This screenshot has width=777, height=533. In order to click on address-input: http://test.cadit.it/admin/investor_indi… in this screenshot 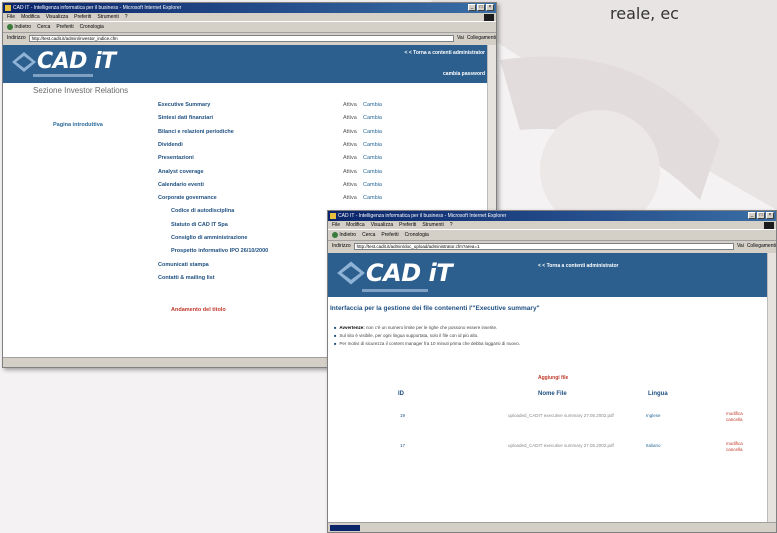, I will do `click(241, 38)`.